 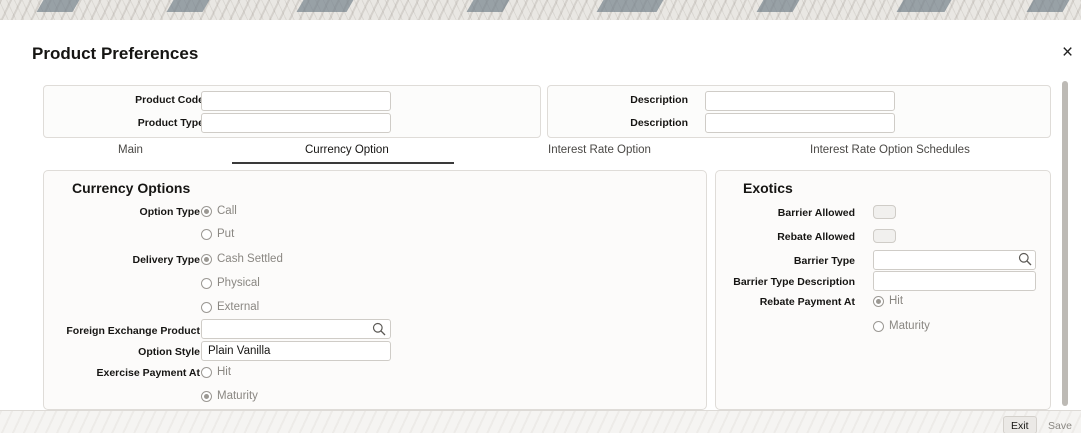 What do you see at coordinates (1020, 424) in the screenshot?
I see `exit-button: Exit` at bounding box center [1020, 424].